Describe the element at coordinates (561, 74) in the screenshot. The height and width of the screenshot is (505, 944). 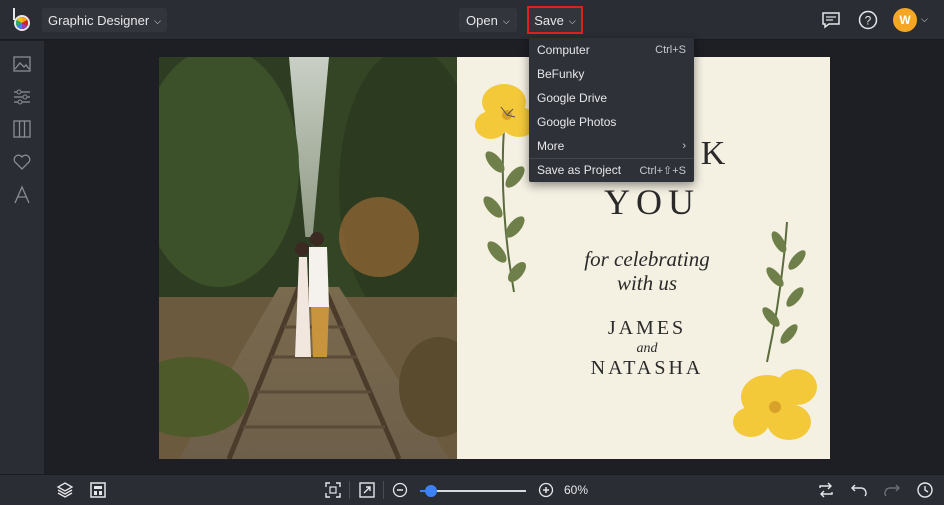
I see `menu-item-label: BeFunky` at that location.